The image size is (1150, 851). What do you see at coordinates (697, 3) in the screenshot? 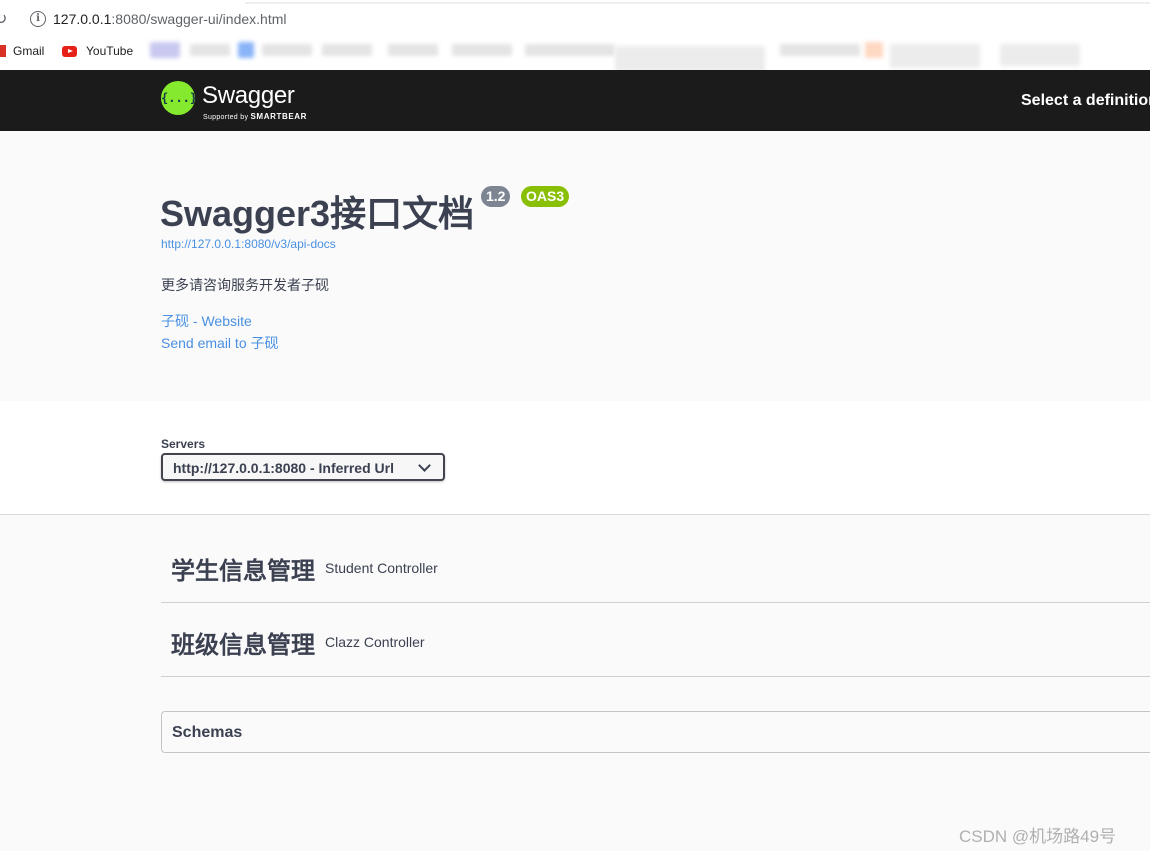
I see `address-bar-divider` at bounding box center [697, 3].